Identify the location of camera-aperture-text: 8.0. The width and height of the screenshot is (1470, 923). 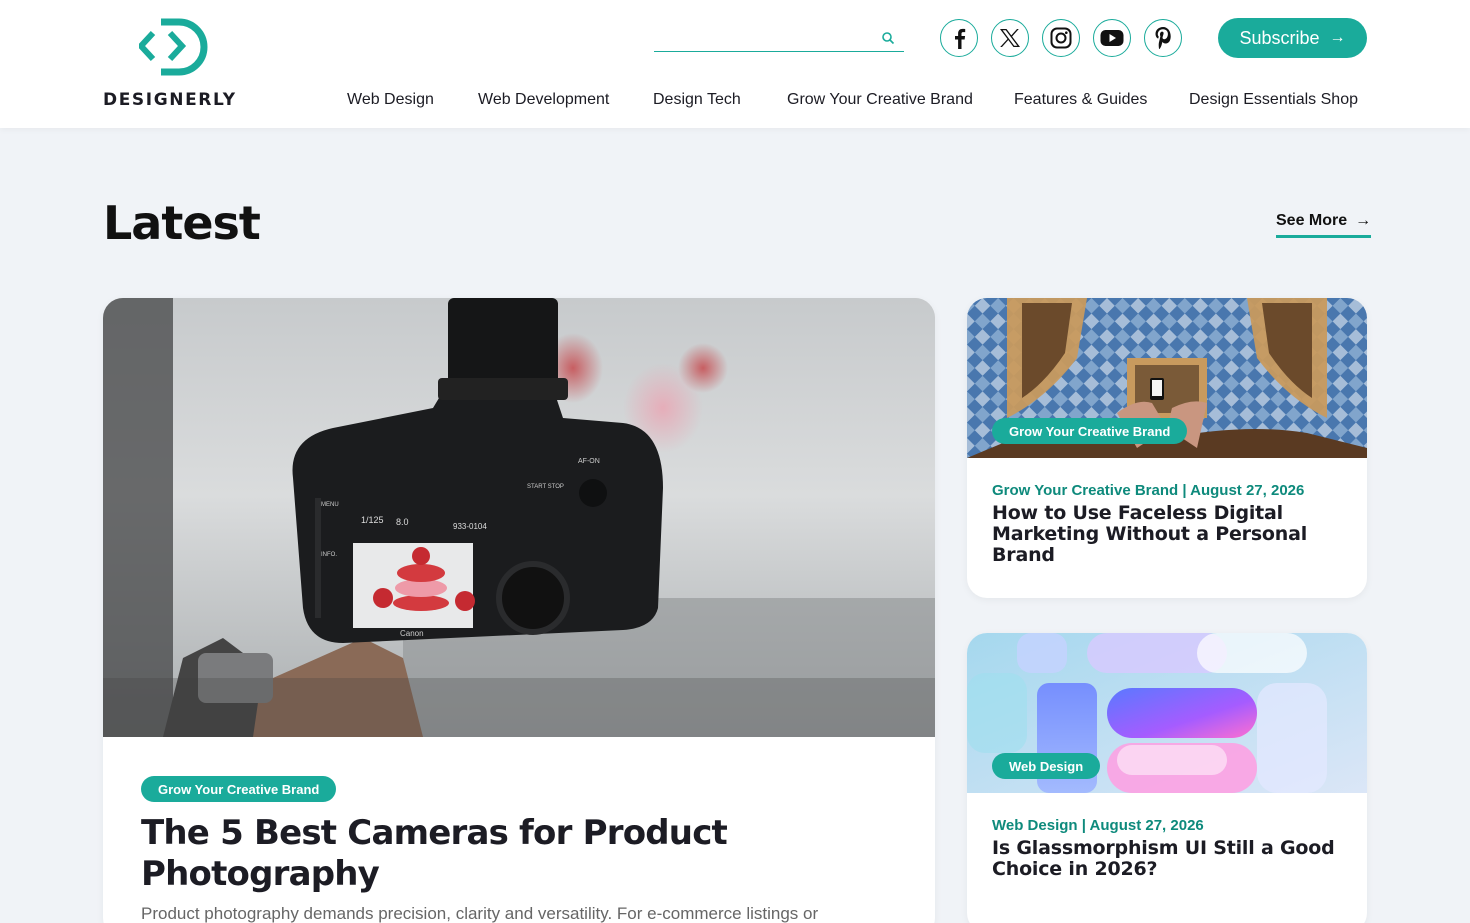
(402, 522).